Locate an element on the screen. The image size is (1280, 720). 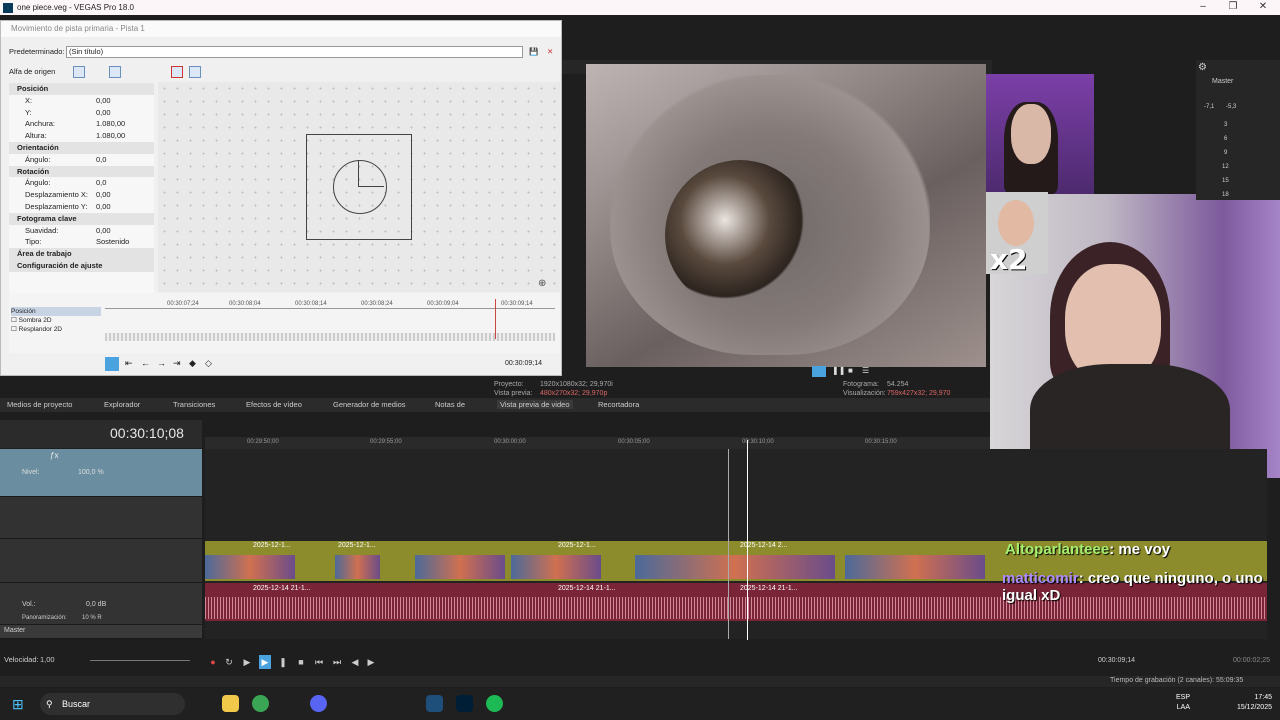
prop-height: Altura: 1.080,00 is located at coordinates (81, 136).